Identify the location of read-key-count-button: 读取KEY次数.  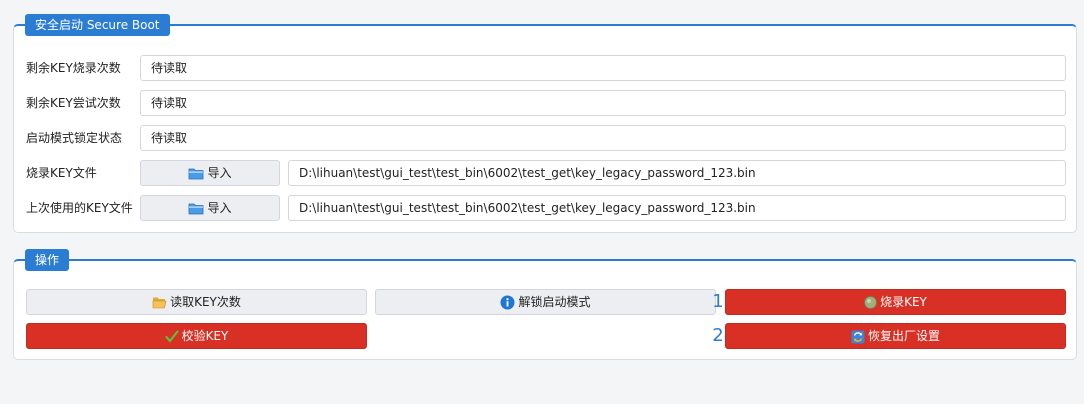
(196, 302).